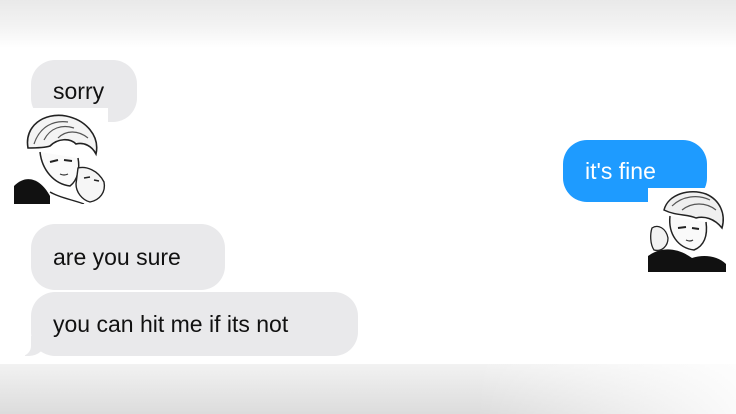  I want to click on bottom-fade, so click(368, 389).